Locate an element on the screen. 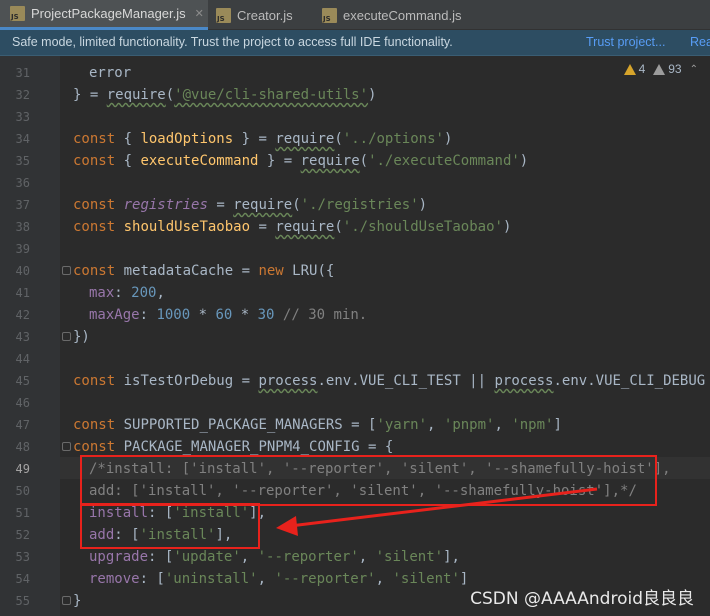 The height and width of the screenshot is (616, 710). watermark: CSDN @AAAAndroid良良良 is located at coordinates (582, 599).